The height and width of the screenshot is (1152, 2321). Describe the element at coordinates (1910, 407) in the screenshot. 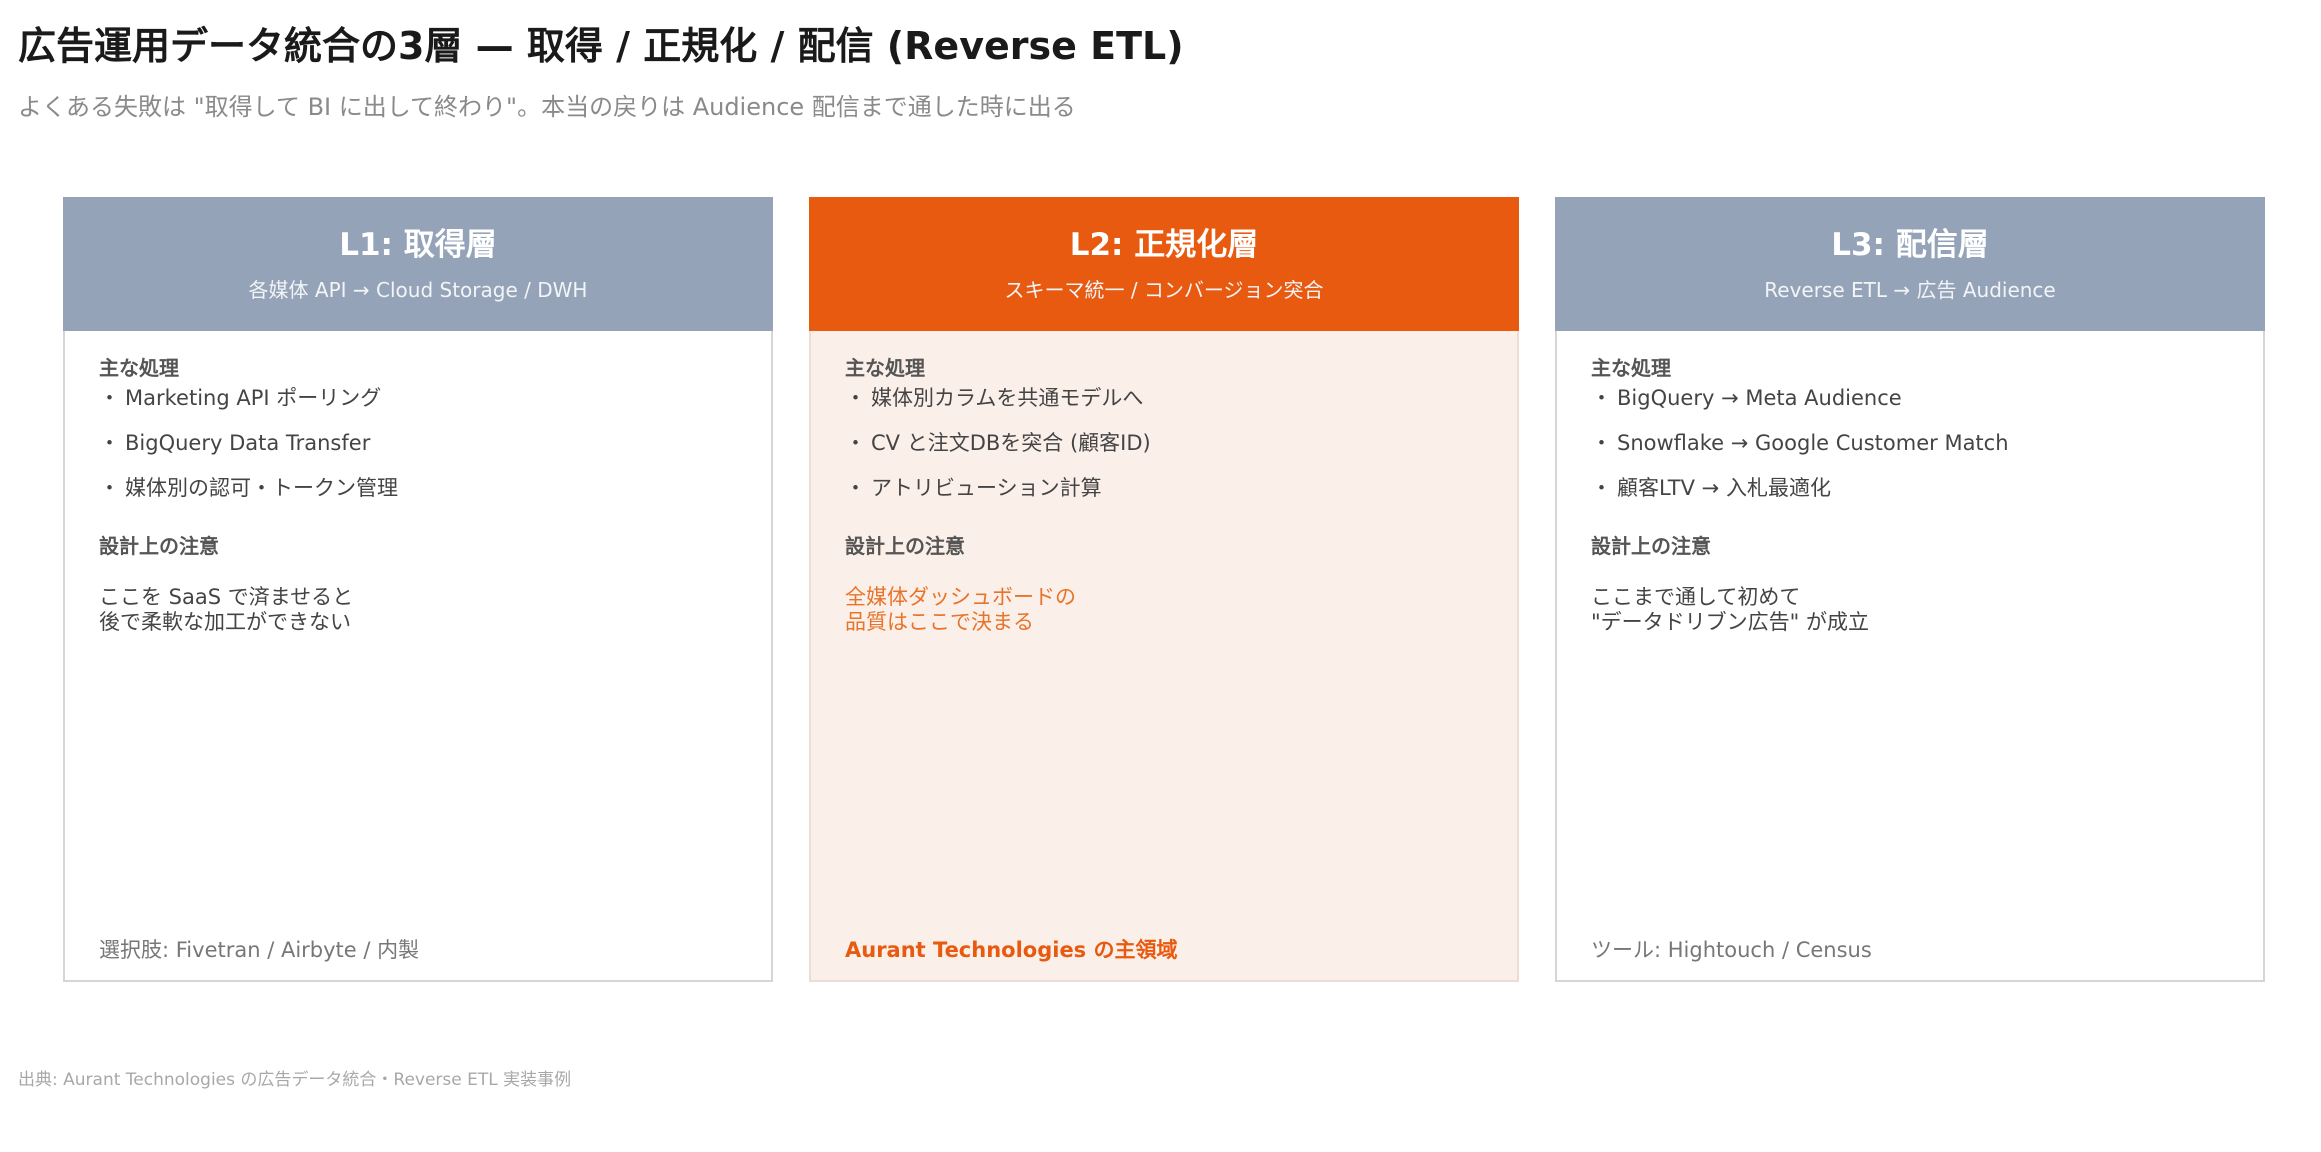

I see `list-item: ・ BigQuery → Meta Audience` at that location.